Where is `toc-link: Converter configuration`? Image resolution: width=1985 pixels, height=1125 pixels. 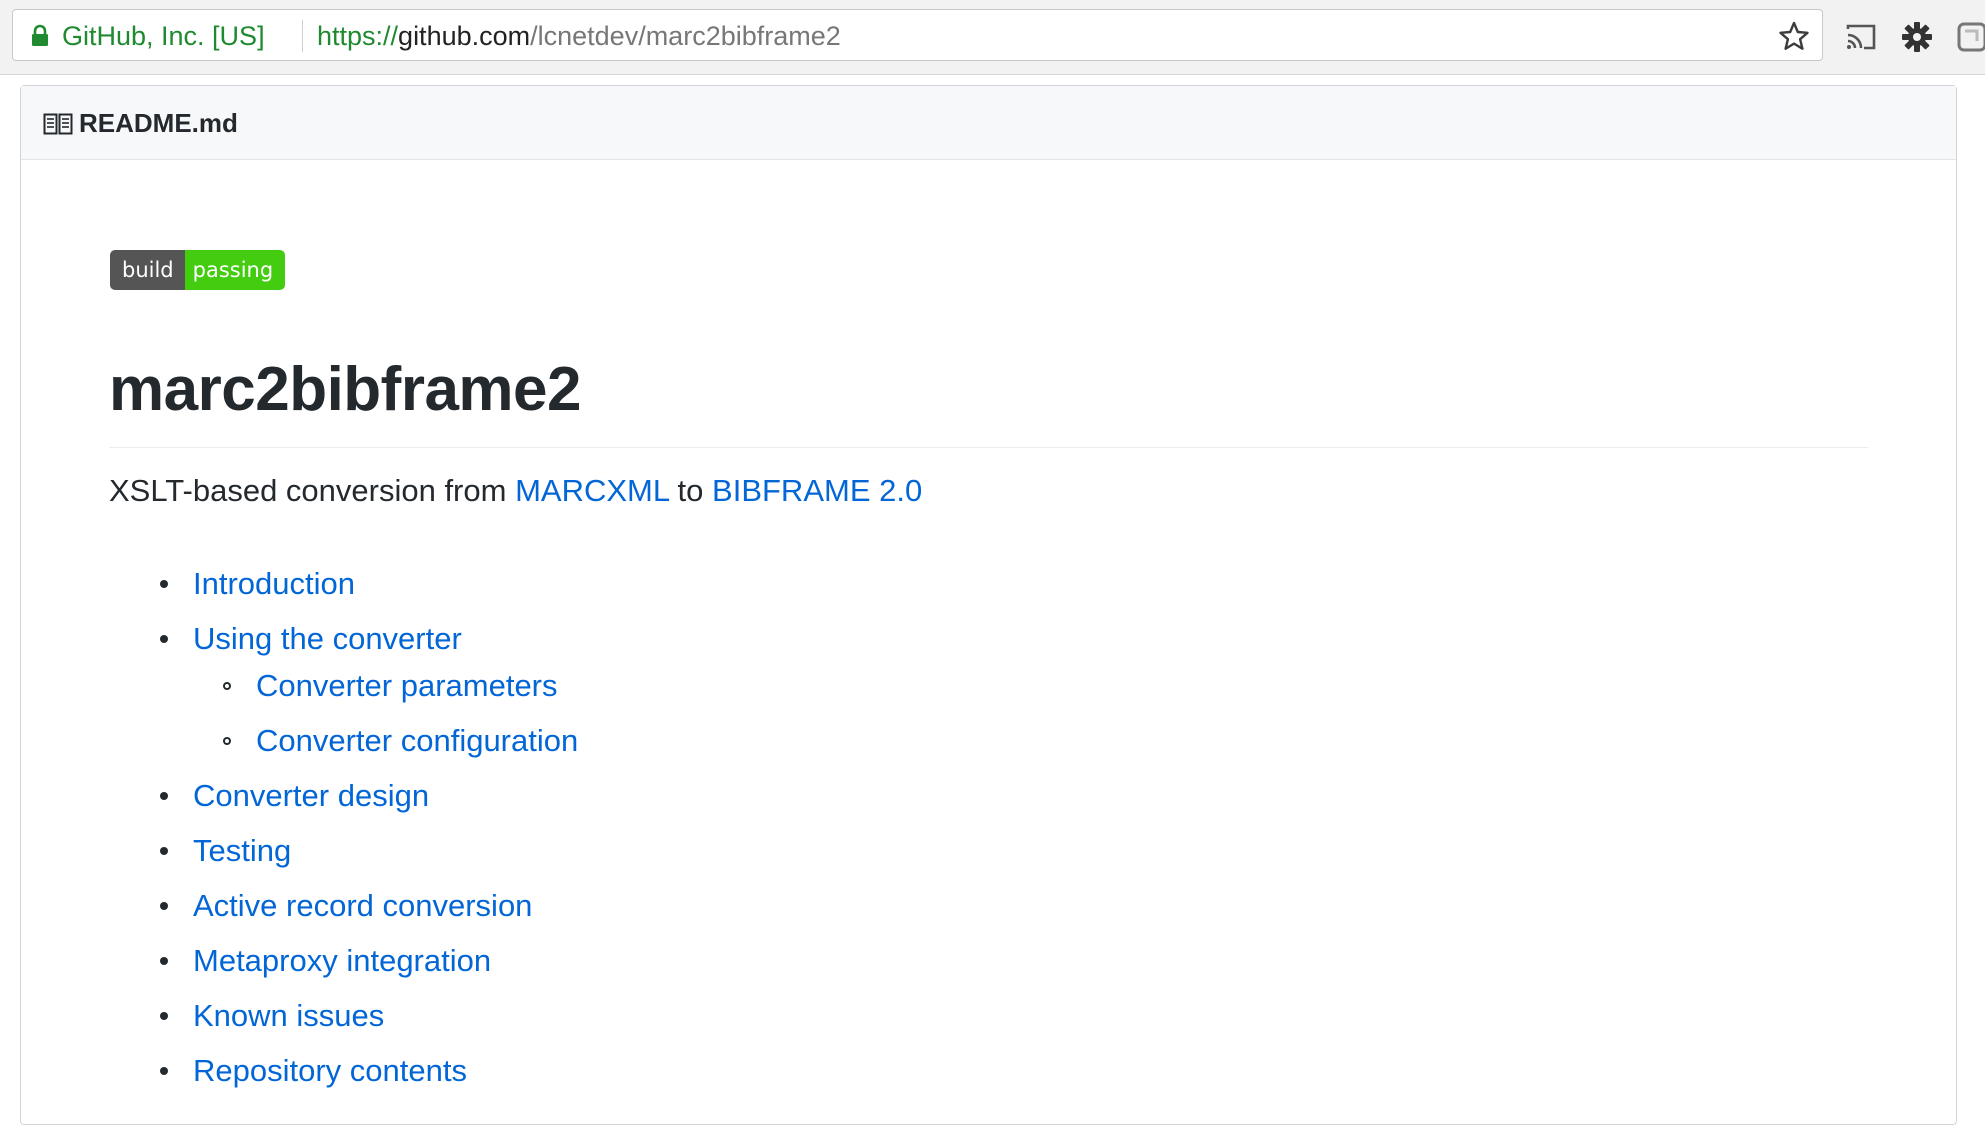 toc-link: Converter configuration is located at coordinates (417, 741).